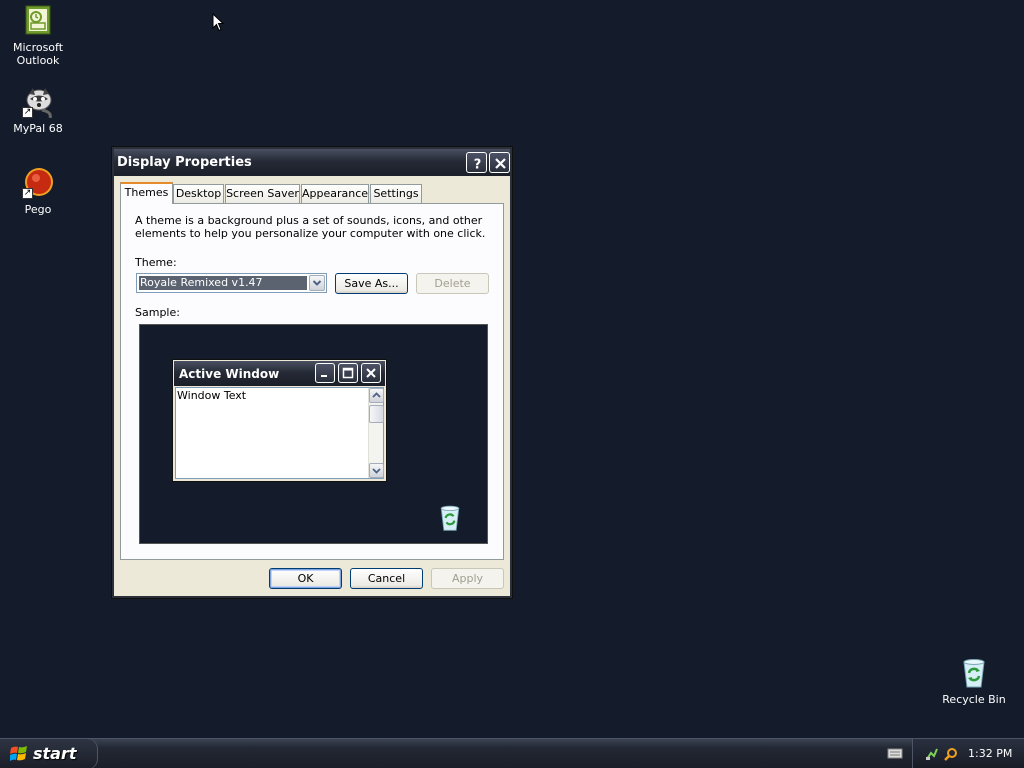  Describe the element at coordinates (951, 754) in the screenshot. I see `search-icon` at that location.